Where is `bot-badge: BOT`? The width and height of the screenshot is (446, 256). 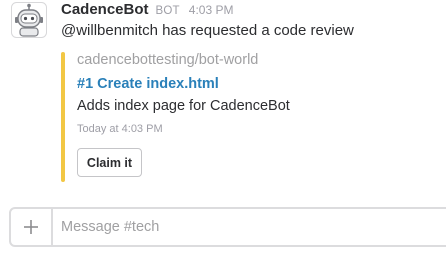
bot-badge: BOT is located at coordinates (167, 11).